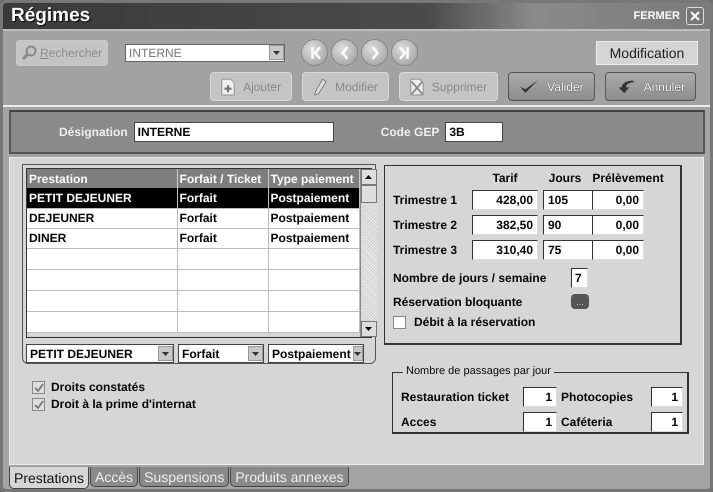 The width and height of the screenshot is (713, 492). What do you see at coordinates (320, 87) in the screenshot?
I see `pencil-icon` at bounding box center [320, 87].